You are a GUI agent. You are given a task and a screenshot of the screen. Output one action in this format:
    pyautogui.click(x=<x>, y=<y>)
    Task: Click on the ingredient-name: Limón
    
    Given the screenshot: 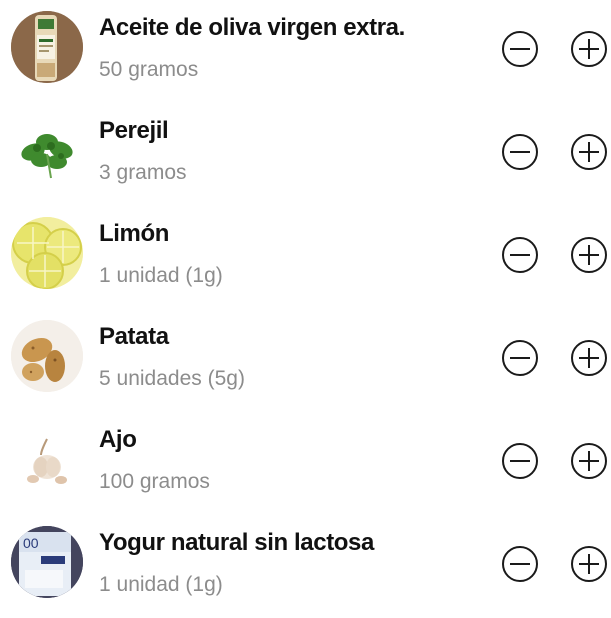 What is the action you would take?
    pyautogui.click(x=134, y=233)
    